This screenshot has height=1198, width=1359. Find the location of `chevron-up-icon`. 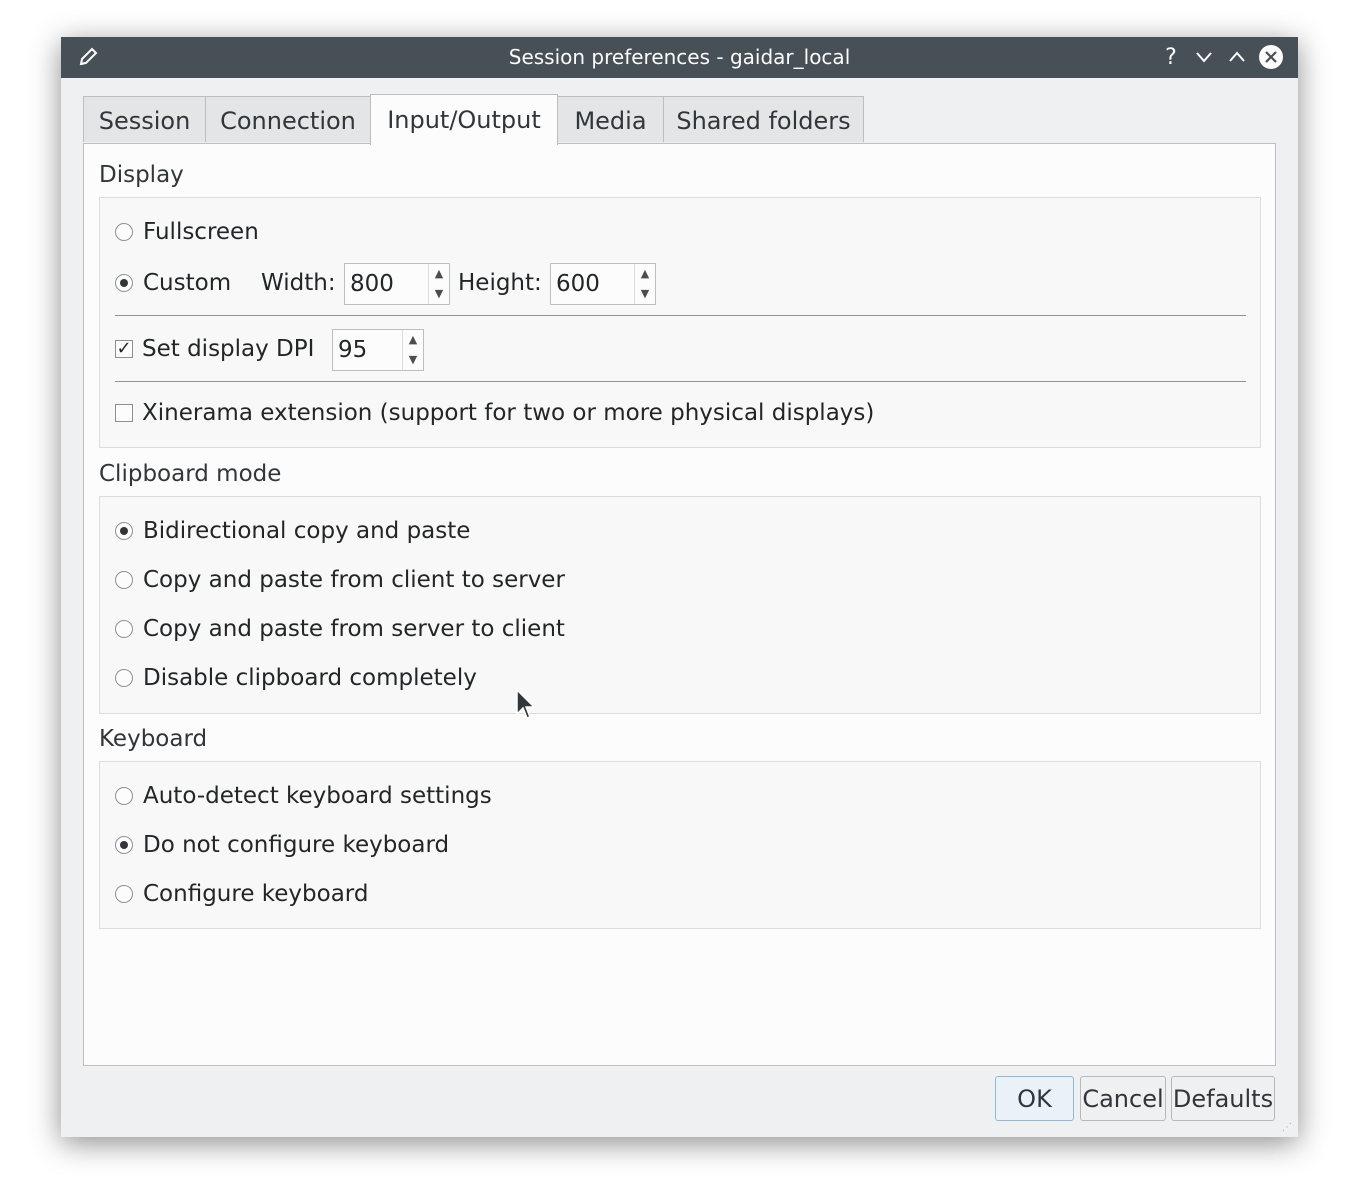

chevron-up-icon is located at coordinates (1237, 56).